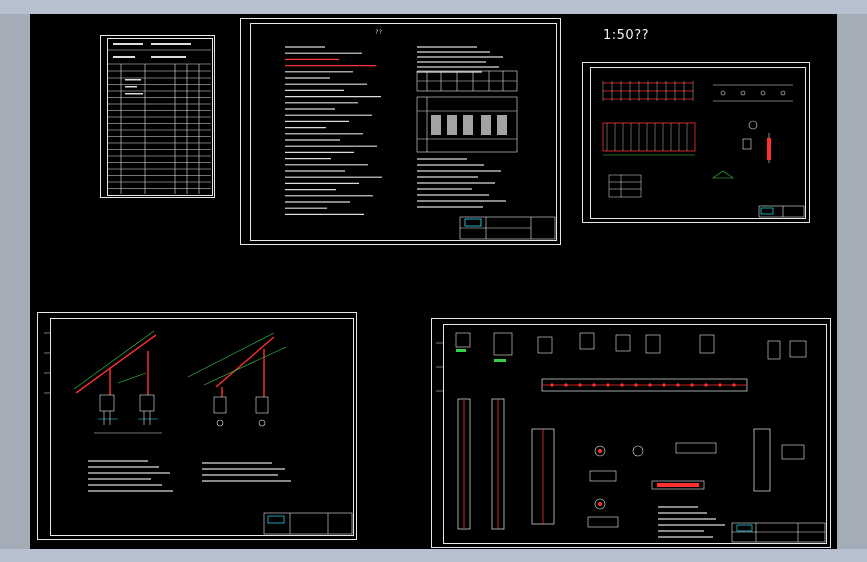 Image resolution: width=867 pixels, height=562 pixels. I want to click on viewport-bottom-frame, so click(433, 555).